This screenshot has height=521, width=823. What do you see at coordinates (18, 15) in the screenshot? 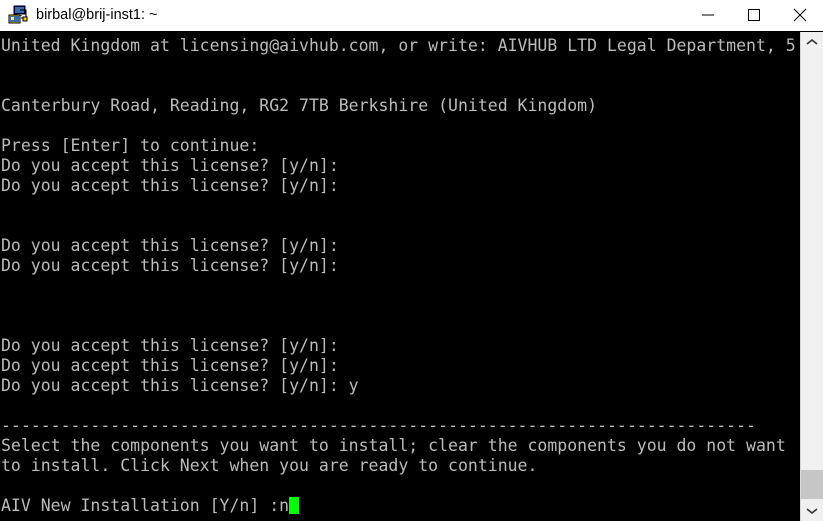
I see `putty-computer-icon` at bounding box center [18, 15].